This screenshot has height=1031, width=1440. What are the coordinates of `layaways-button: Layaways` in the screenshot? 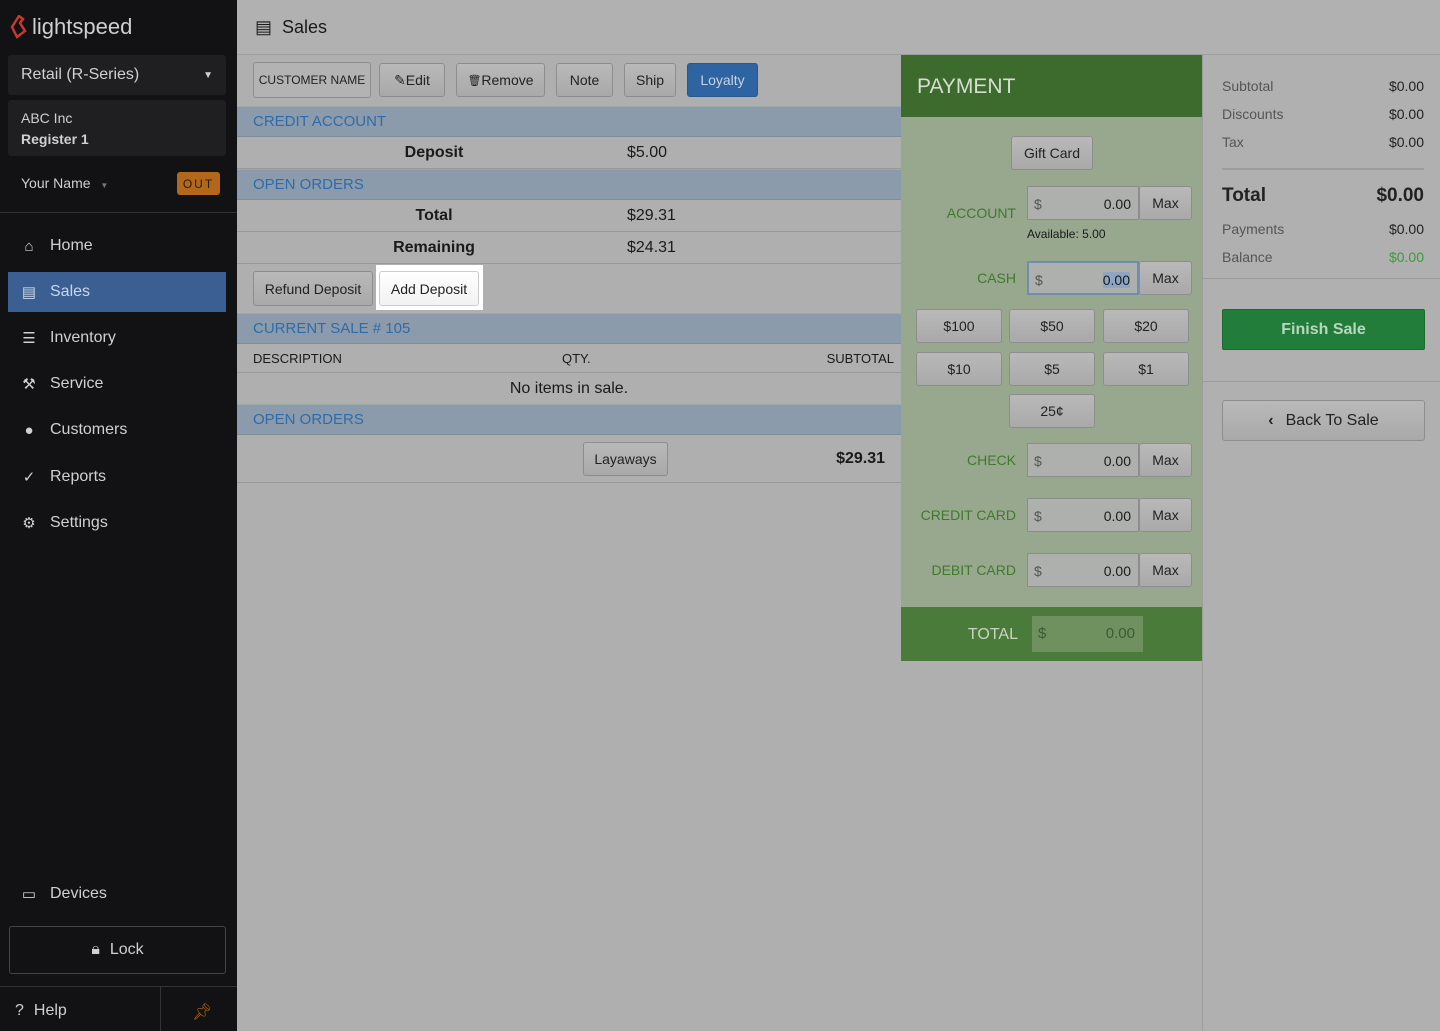 It's located at (625, 459).